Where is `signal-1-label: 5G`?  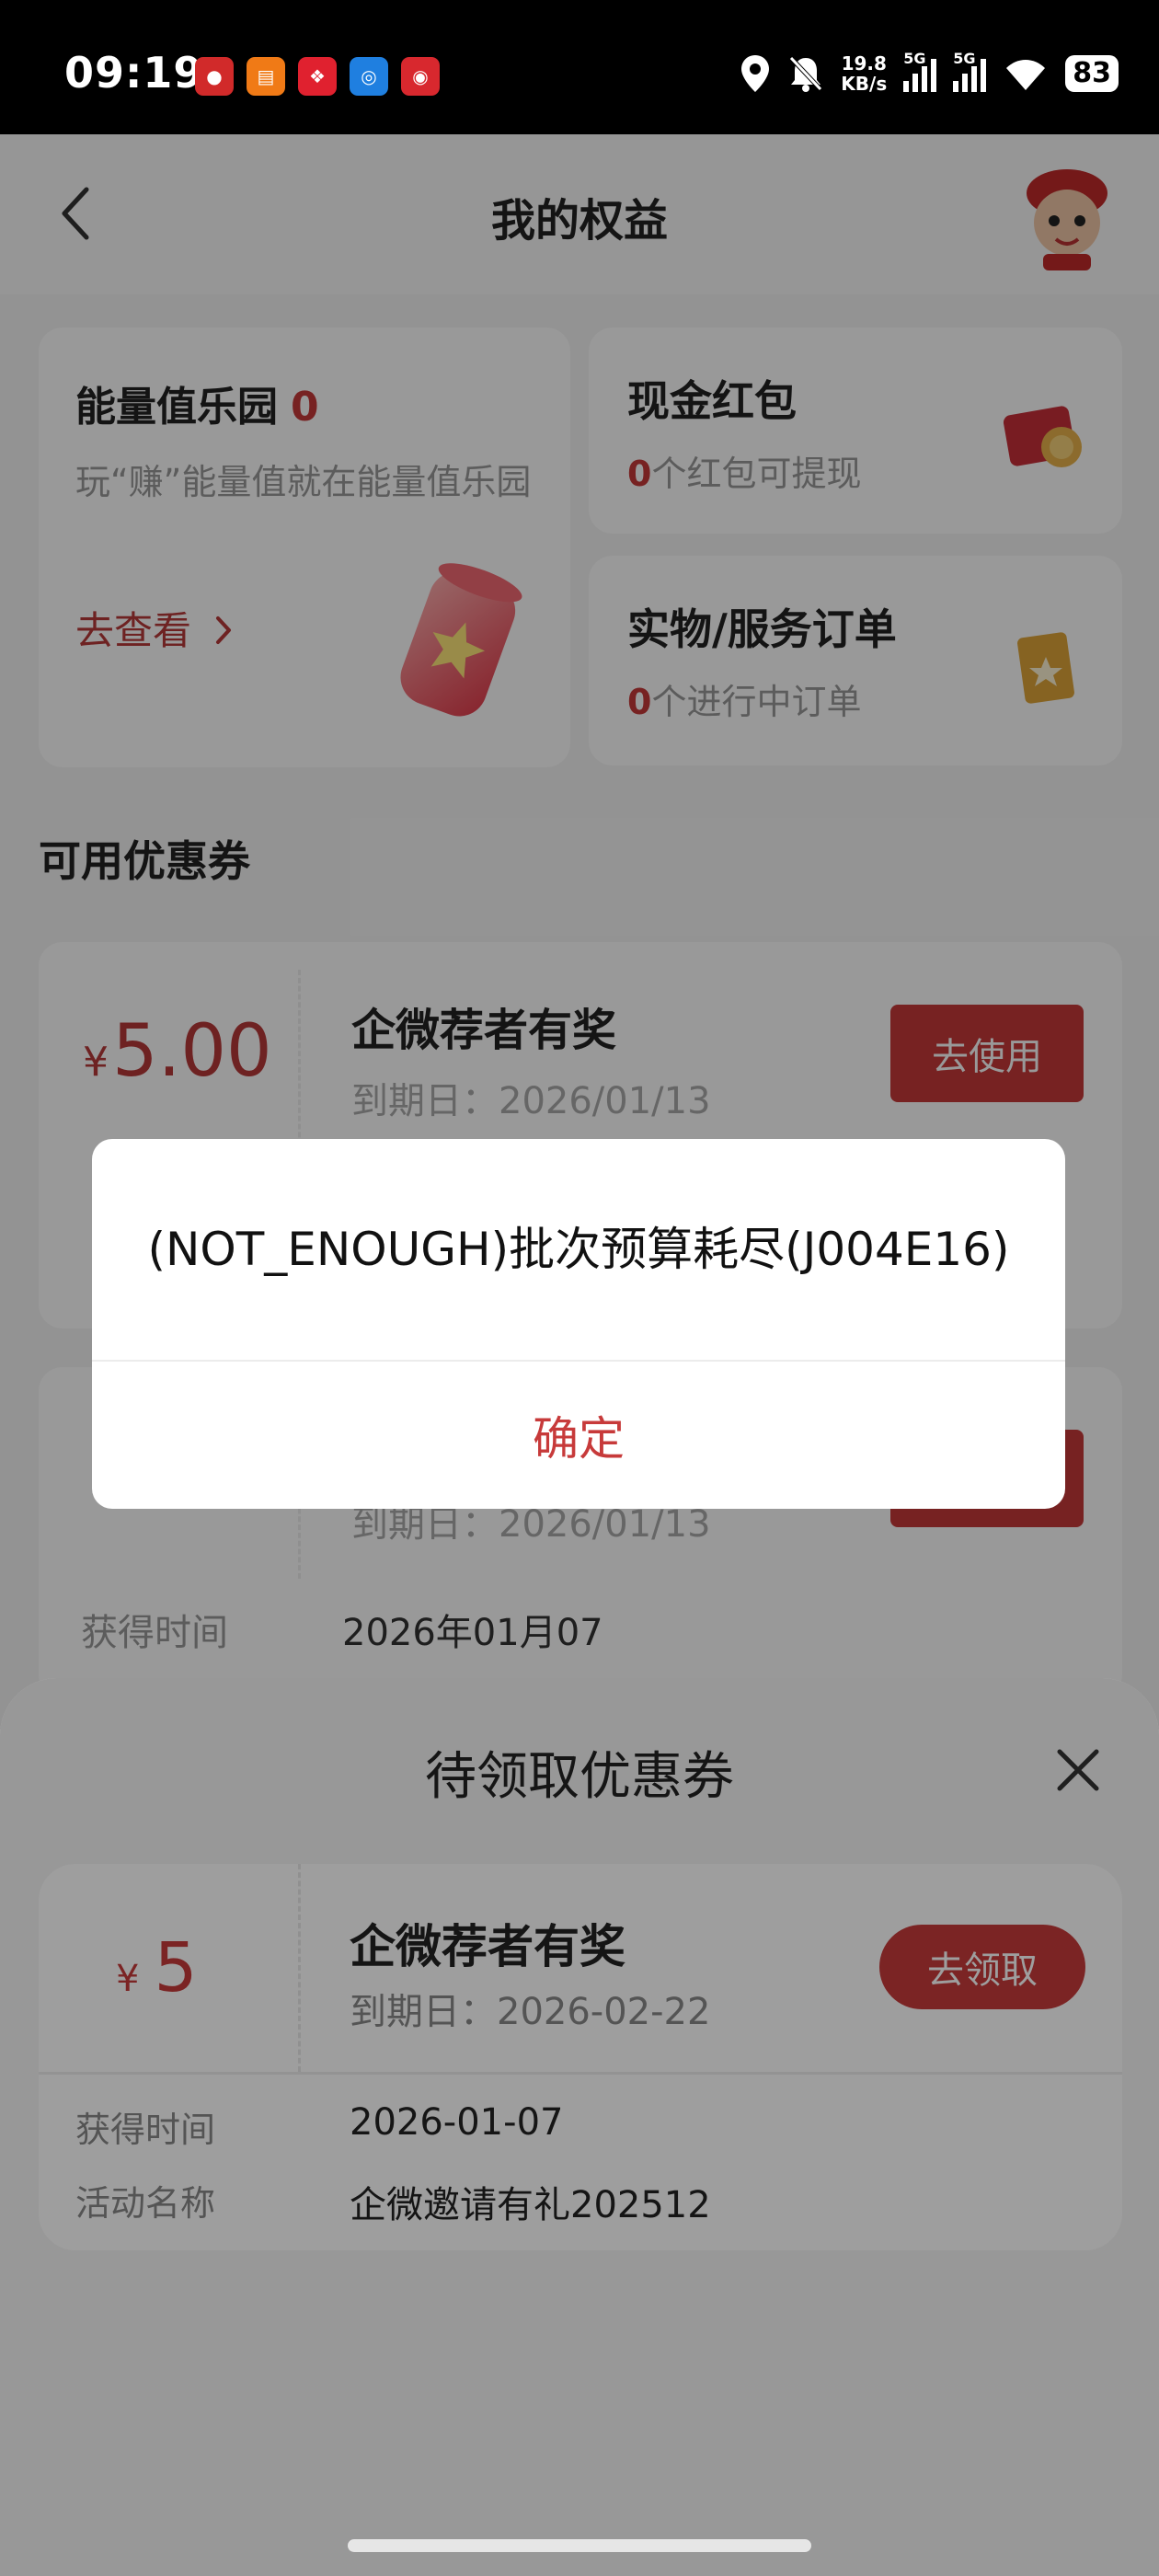 signal-1-label: 5G is located at coordinates (914, 58).